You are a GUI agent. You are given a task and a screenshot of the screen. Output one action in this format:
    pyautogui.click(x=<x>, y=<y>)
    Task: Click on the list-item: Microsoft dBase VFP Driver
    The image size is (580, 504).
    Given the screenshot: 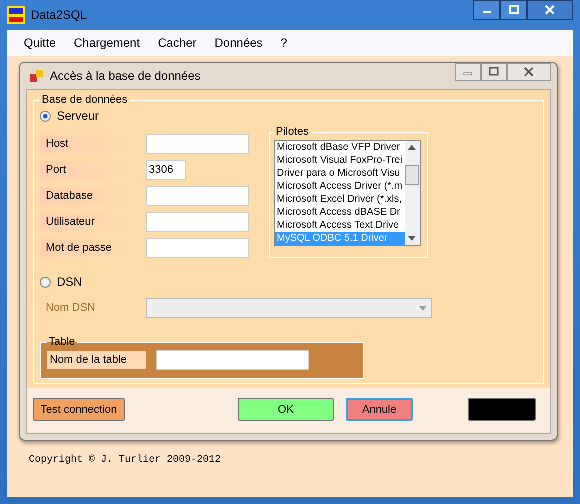 What is the action you would take?
    pyautogui.click(x=340, y=147)
    